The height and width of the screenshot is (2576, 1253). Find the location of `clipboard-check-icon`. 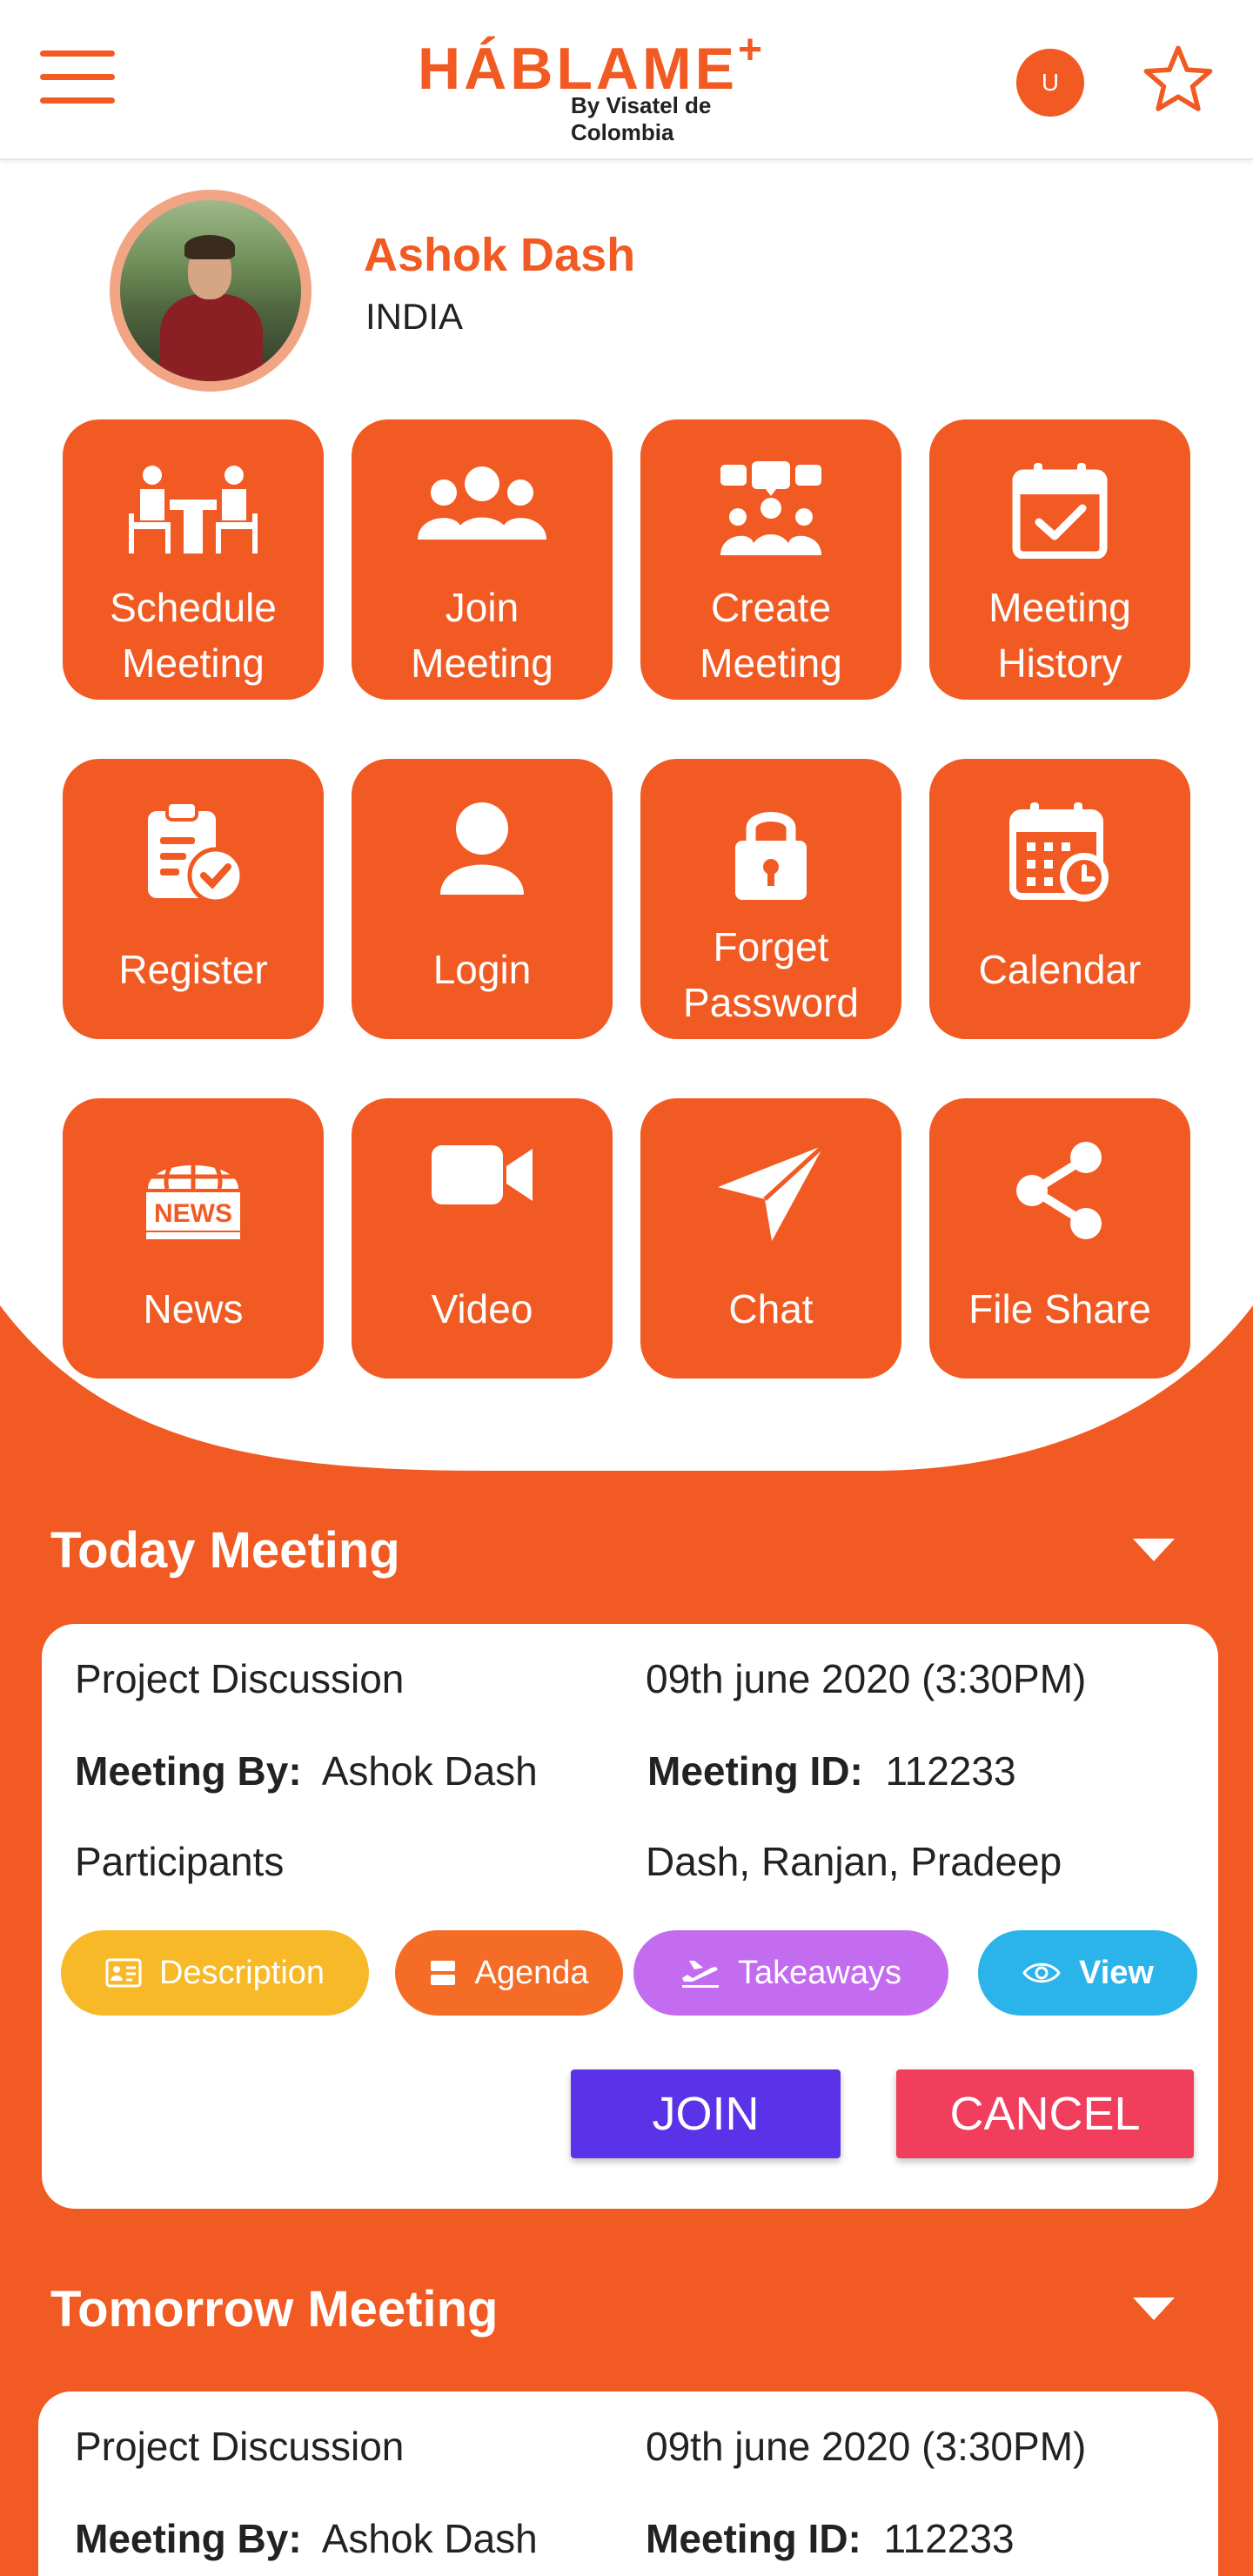

clipboard-check-icon is located at coordinates (196, 852).